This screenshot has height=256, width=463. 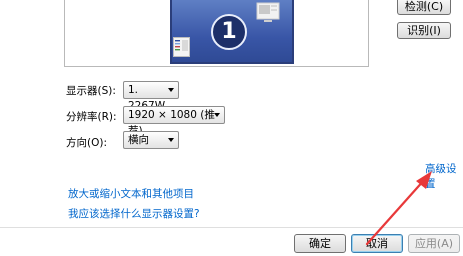 I want to click on orientation-select: 横向, so click(x=151, y=140).